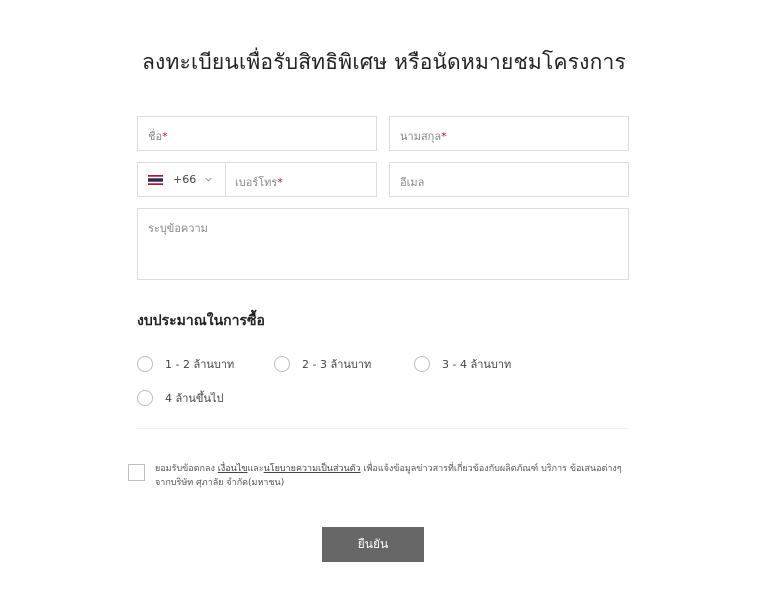 This screenshot has width=768, height=597. I want to click on last-name-field: นามสกุล*, so click(509, 133).